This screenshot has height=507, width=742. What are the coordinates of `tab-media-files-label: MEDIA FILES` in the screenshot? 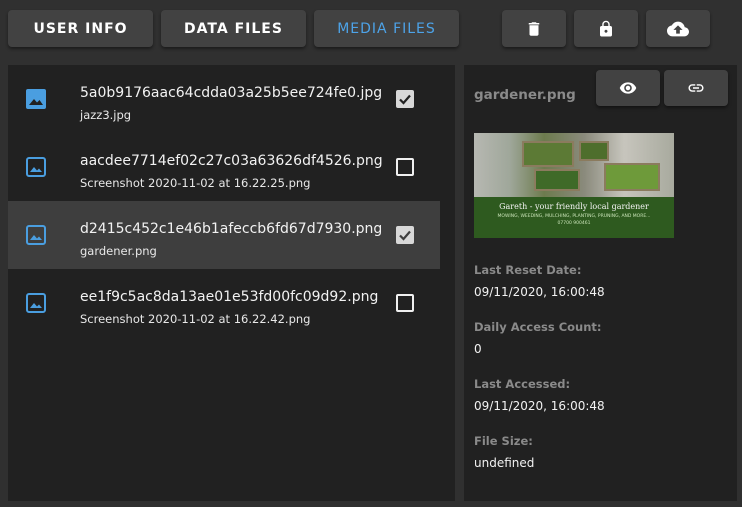 It's located at (386, 28).